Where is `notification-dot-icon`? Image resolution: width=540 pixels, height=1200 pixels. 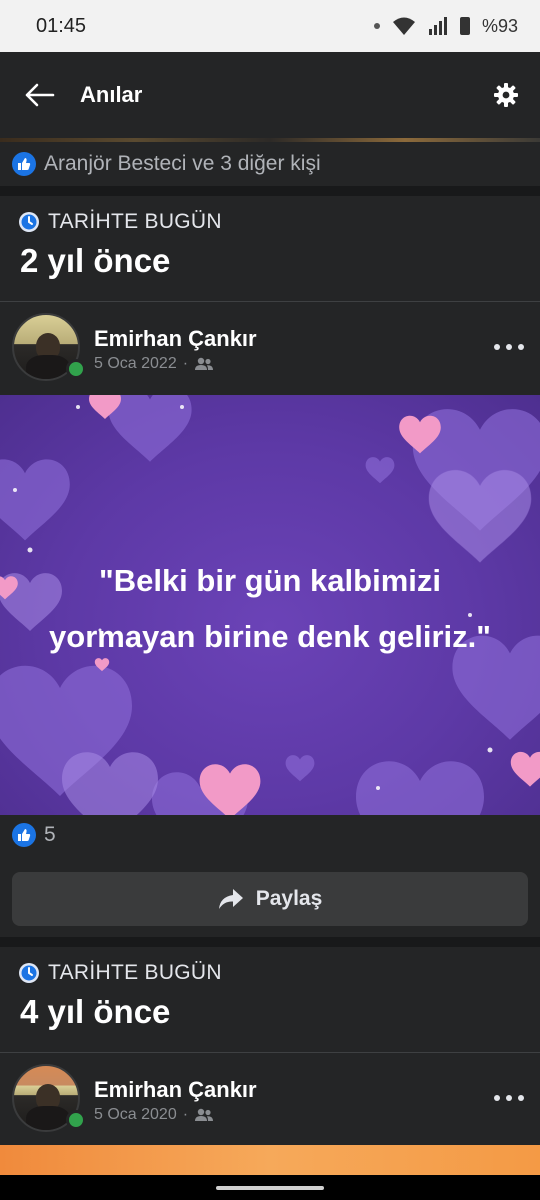
notification-dot-icon is located at coordinates (376, 26).